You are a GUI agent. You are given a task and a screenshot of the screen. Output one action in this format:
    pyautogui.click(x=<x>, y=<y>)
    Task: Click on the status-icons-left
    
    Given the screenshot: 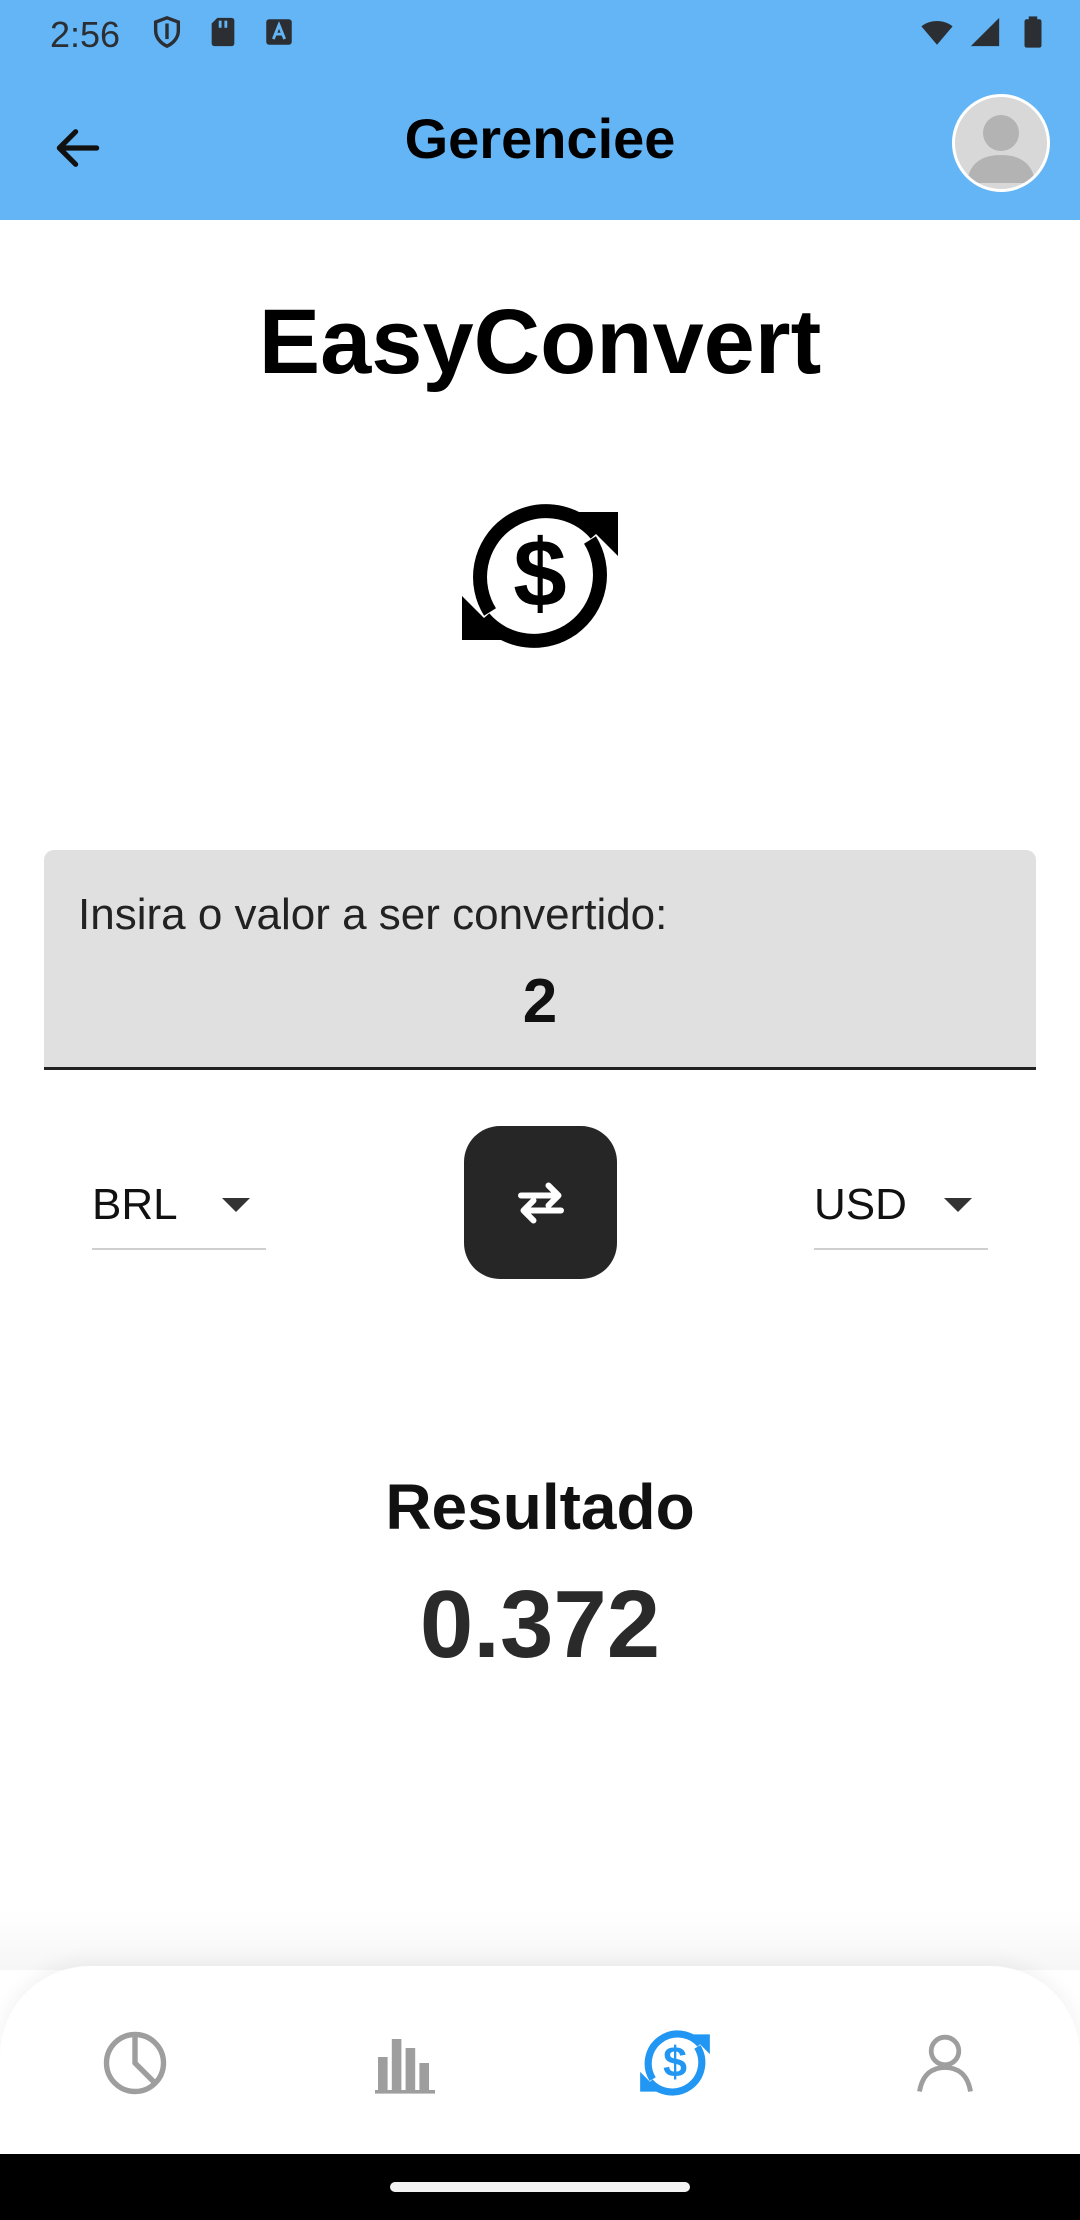 What is the action you would take?
    pyautogui.click(x=223, y=32)
    